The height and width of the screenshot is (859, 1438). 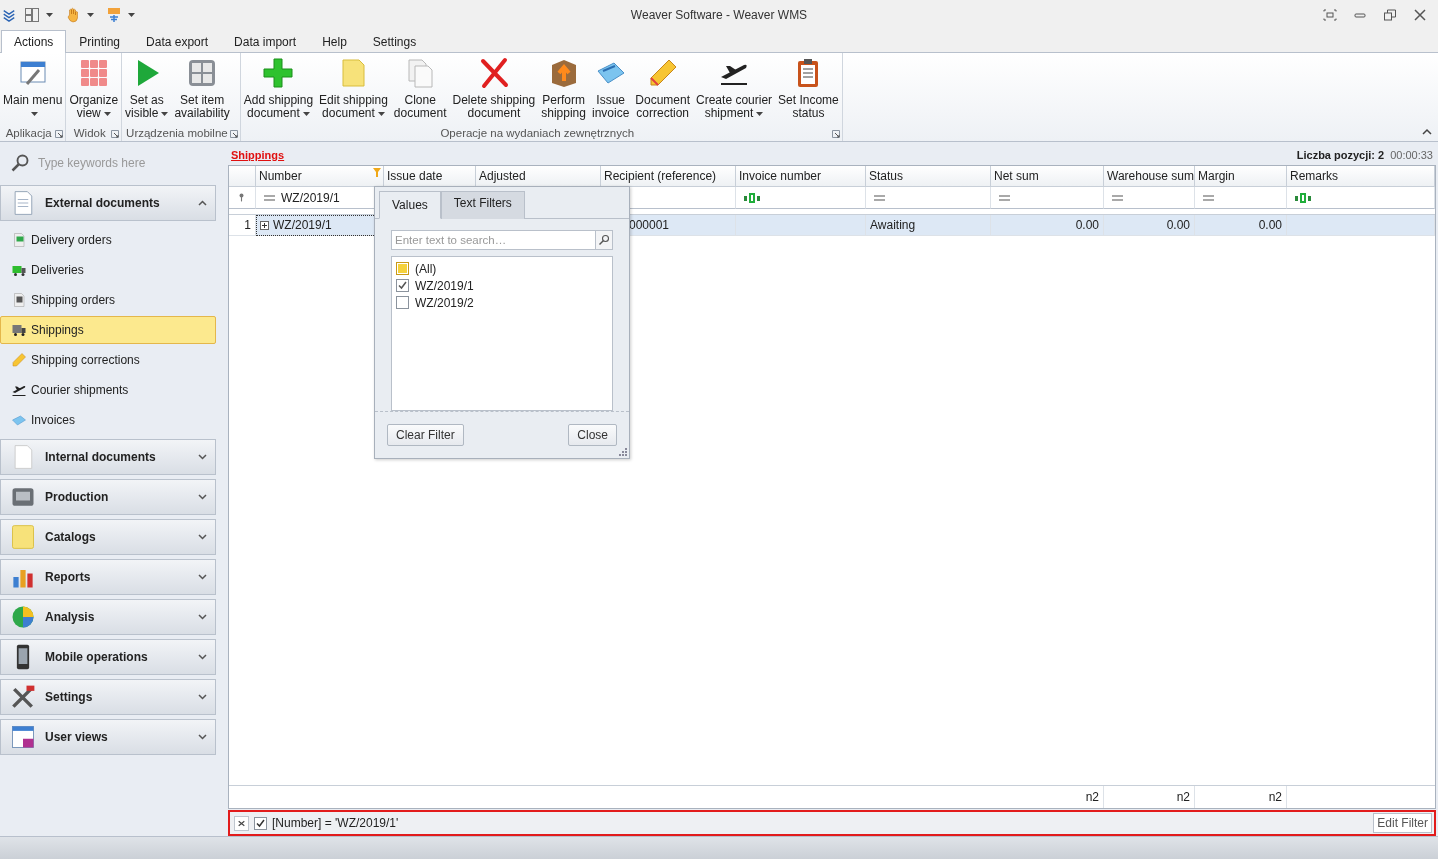 What do you see at coordinates (94, 91) in the screenshot?
I see `ribbon-button: Organize view` at bounding box center [94, 91].